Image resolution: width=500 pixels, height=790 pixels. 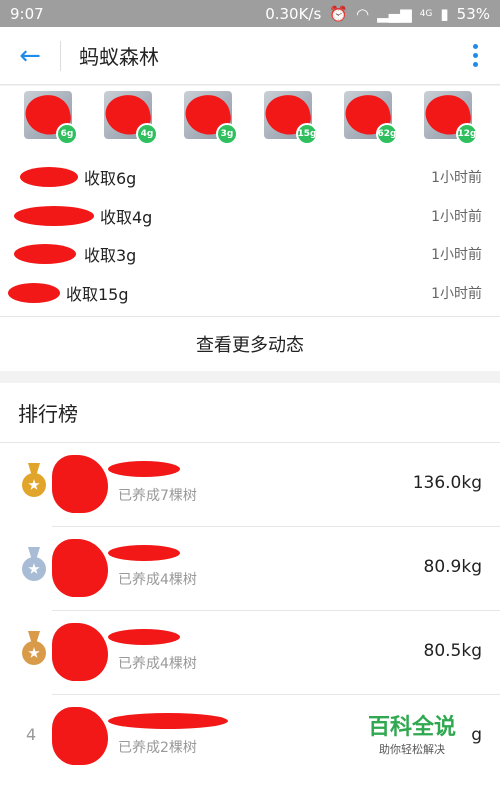 I want to click on friend-avatar: 12g, so click(x=451, y=118).